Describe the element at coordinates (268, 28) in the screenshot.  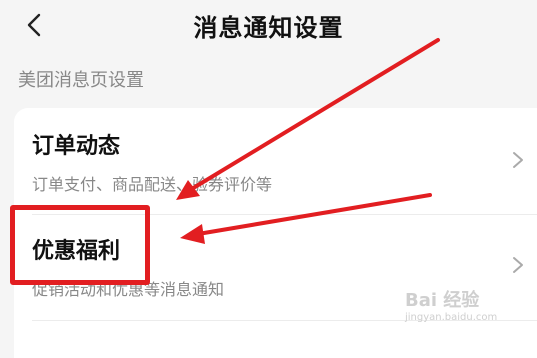
I see `page-title: 消息通知设置` at that location.